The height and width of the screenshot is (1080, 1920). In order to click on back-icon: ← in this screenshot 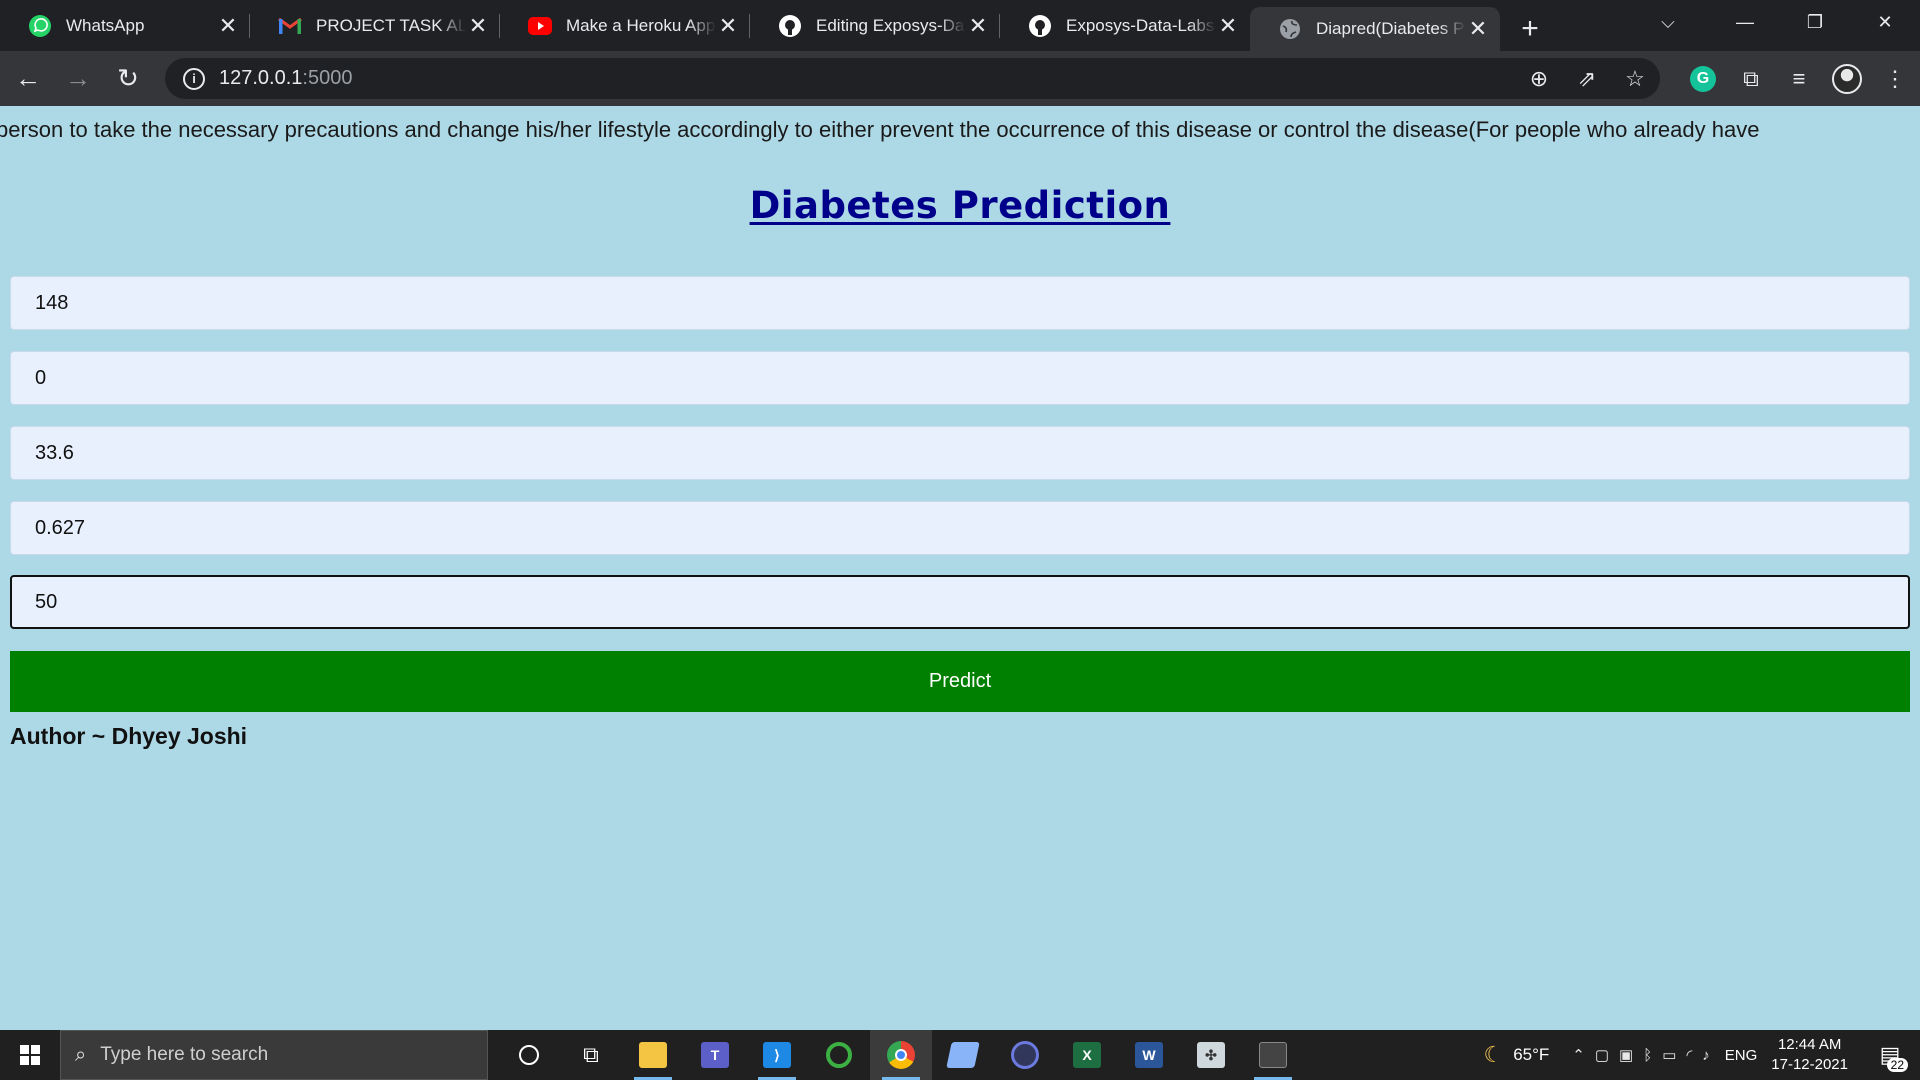, I will do `click(28, 79)`.